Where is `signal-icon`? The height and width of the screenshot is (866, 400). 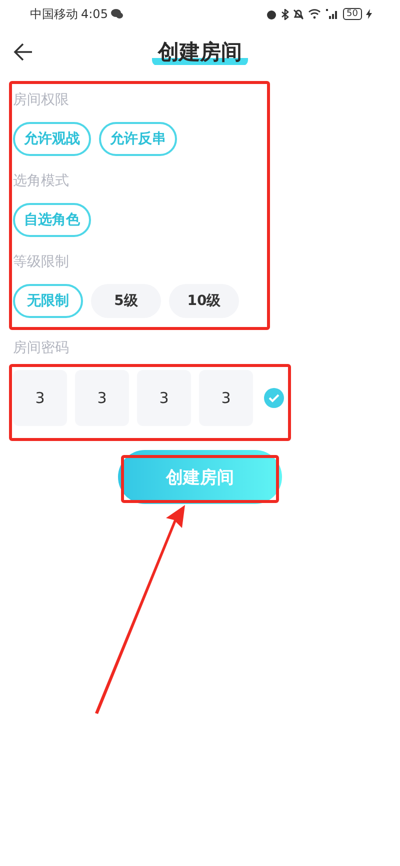
signal-icon is located at coordinates (331, 14).